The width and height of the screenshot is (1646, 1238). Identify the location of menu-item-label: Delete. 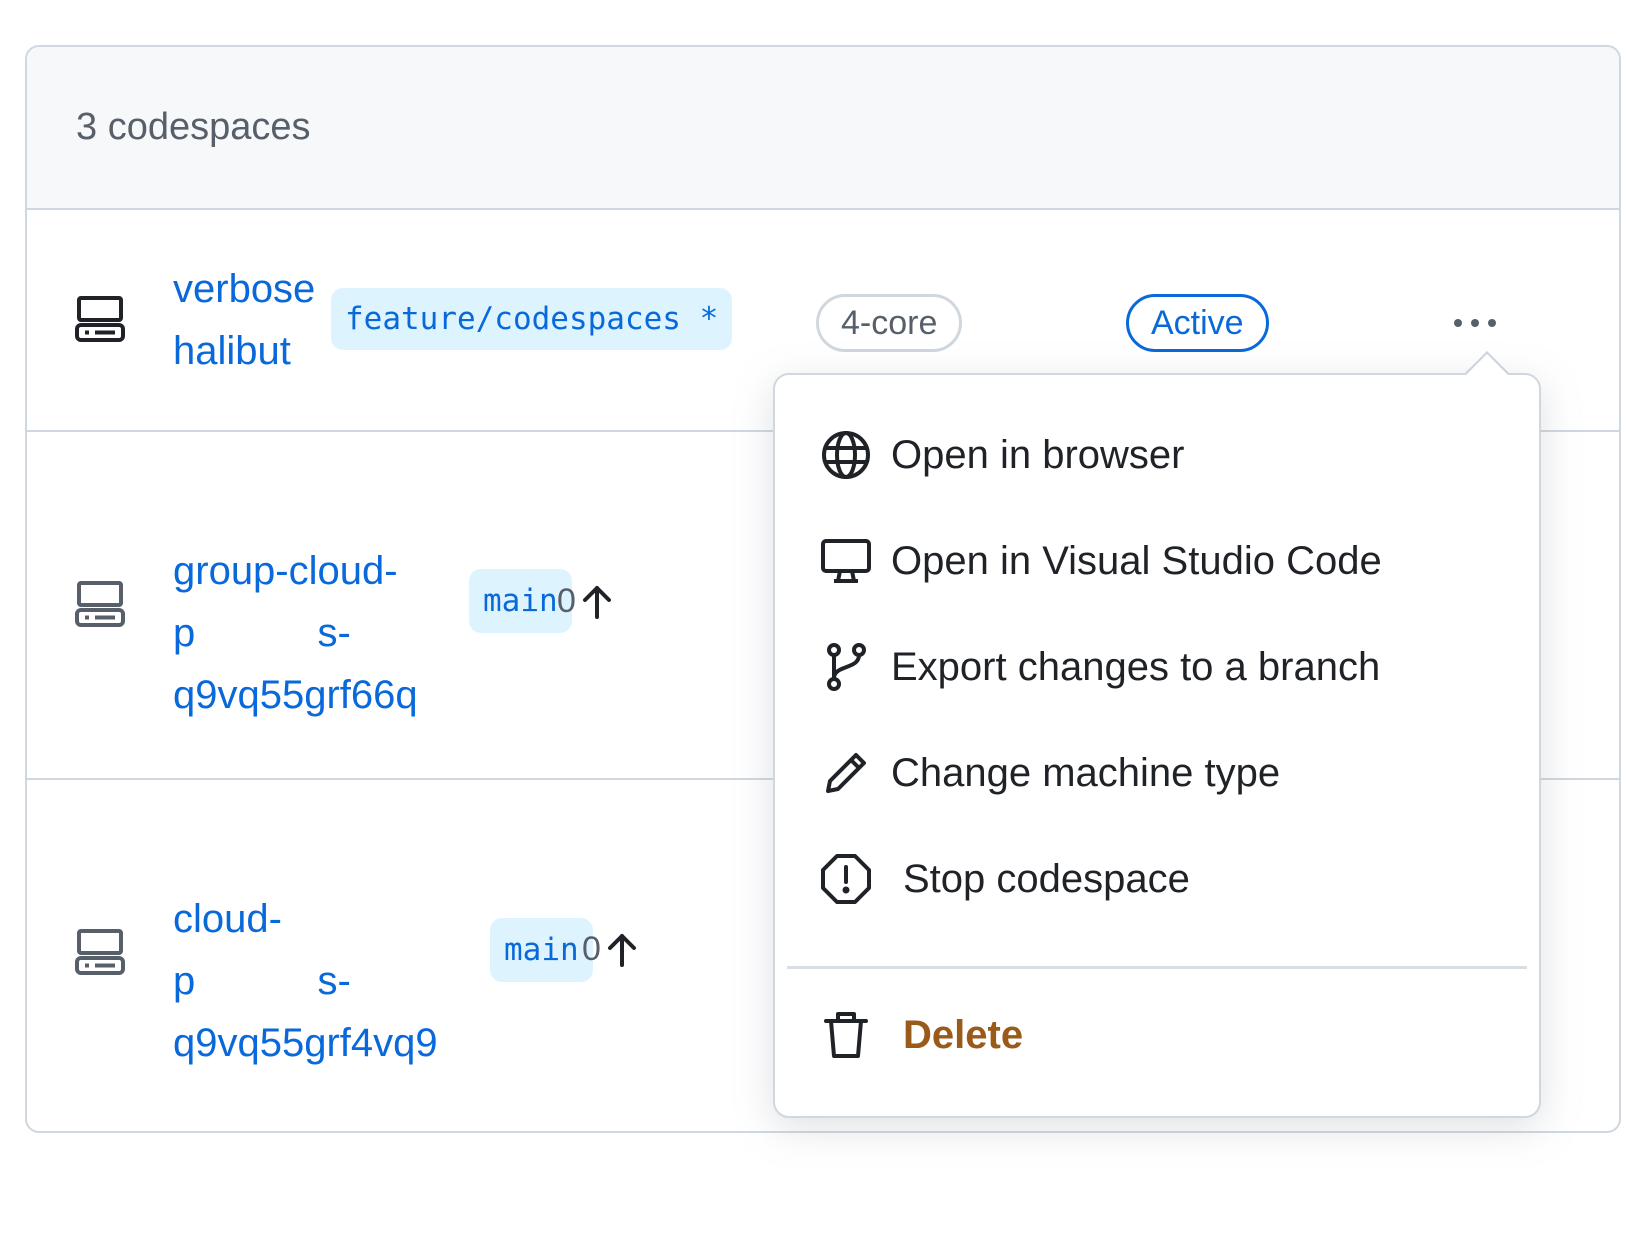
(963, 1034).